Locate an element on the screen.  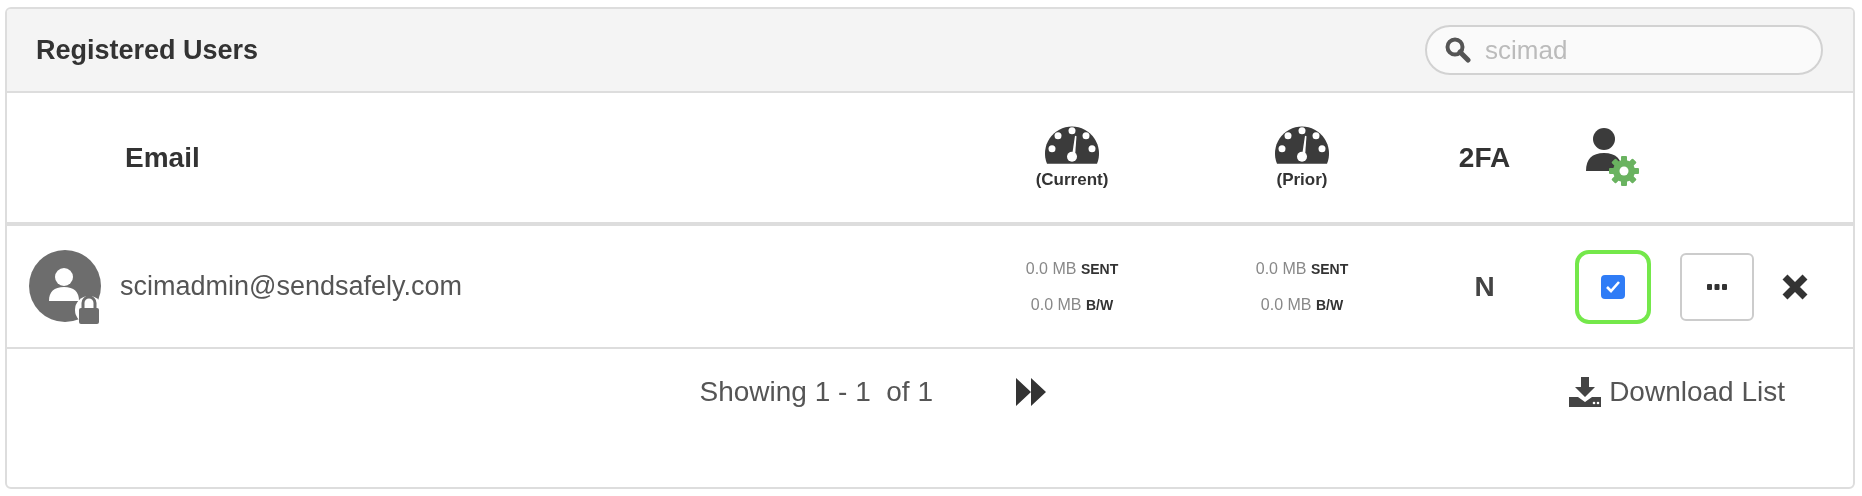
panel-title: Registered Users is located at coordinates (147, 50).